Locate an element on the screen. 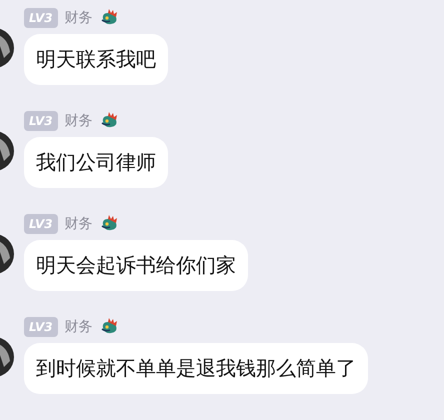 This screenshot has width=444, height=420. message-bubble: 明天联系我吧 is located at coordinates (96, 59).